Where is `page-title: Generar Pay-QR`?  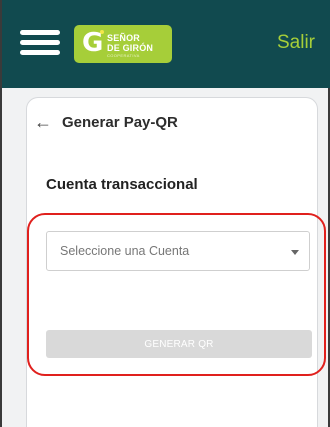
page-title: Generar Pay-QR is located at coordinates (120, 122).